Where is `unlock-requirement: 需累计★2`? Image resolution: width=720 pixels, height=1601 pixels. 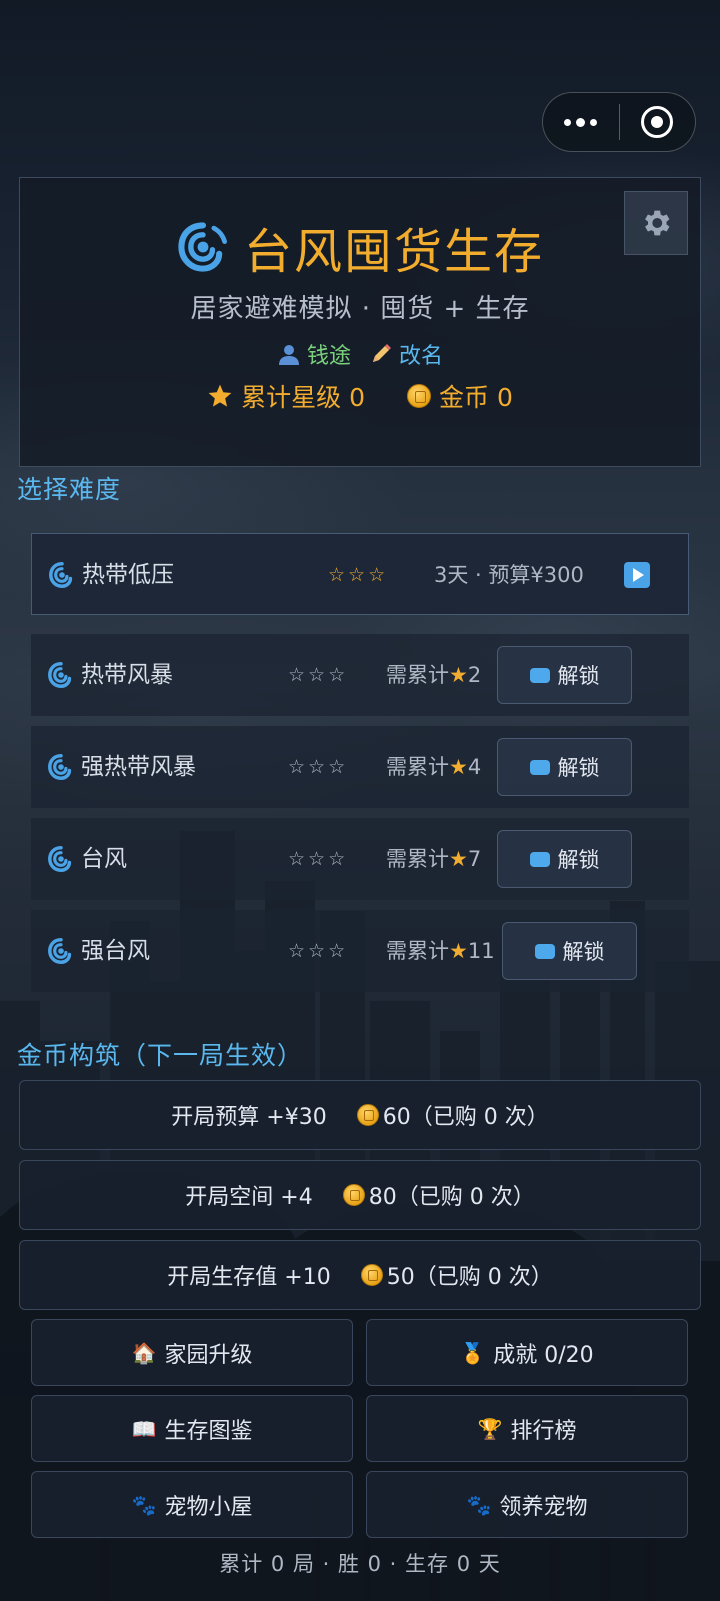
unlock-requirement: 需累计★2 is located at coordinates (433, 675).